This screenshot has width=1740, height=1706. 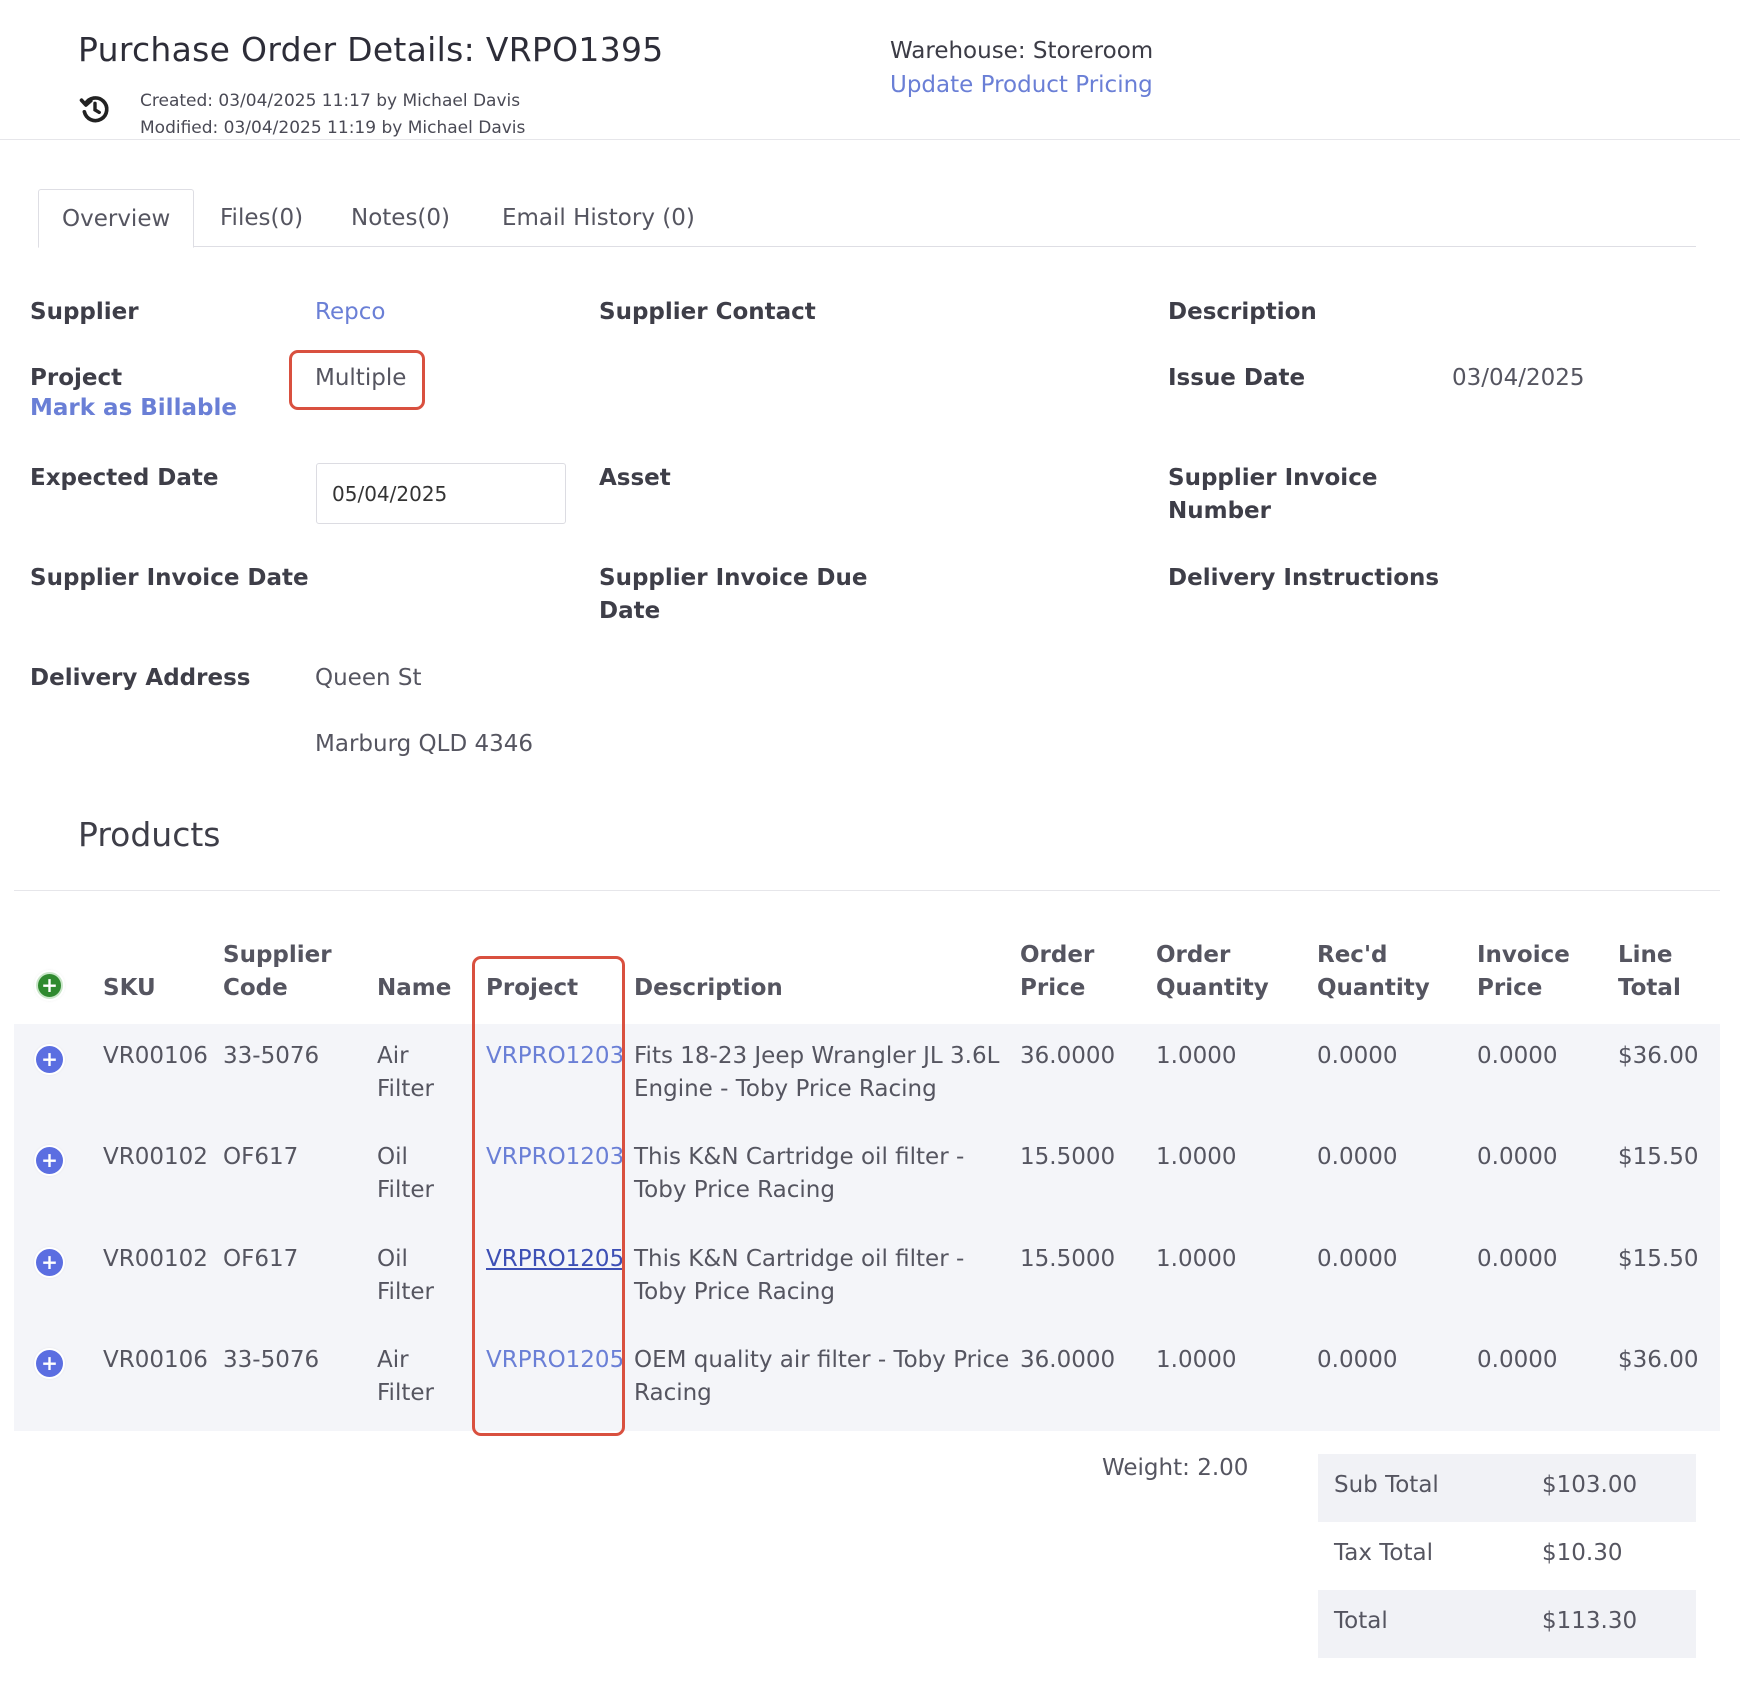 What do you see at coordinates (350, 312) in the screenshot?
I see `supplier-link: Repco` at bounding box center [350, 312].